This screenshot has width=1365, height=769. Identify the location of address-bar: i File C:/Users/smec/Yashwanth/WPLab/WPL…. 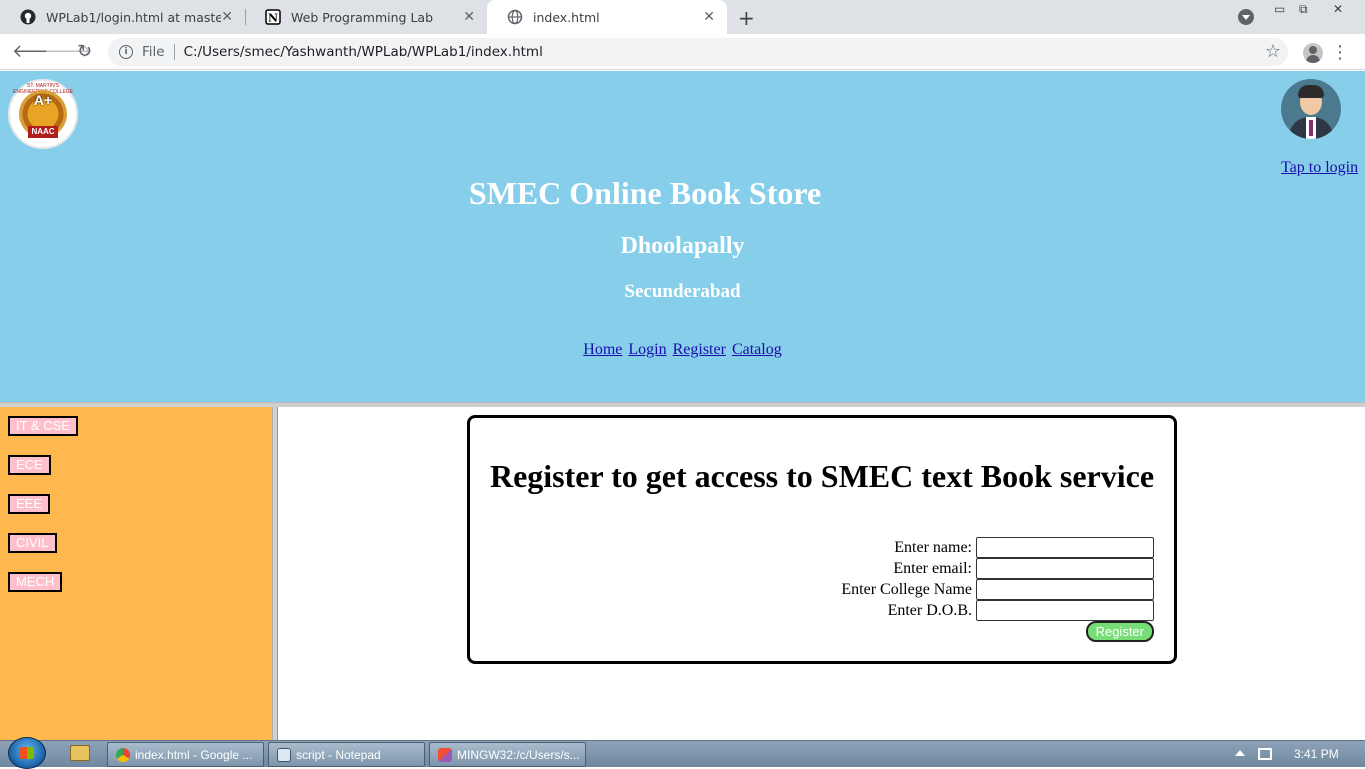
(698, 52).